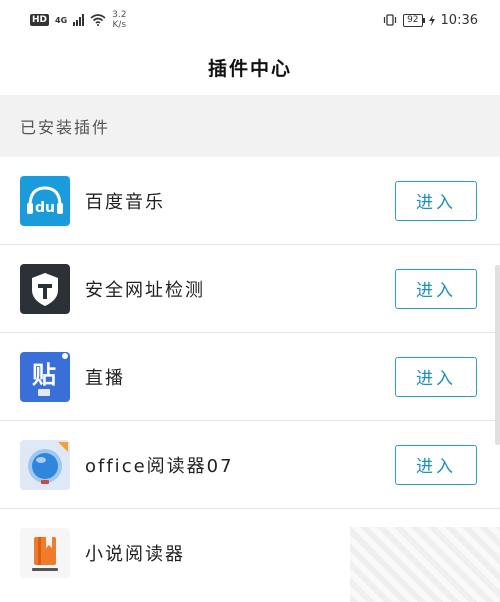 The width and height of the screenshot is (500, 602). Describe the element at coordinates (45, 288) in the screenshot. I see `security-shield-icon` at that location.